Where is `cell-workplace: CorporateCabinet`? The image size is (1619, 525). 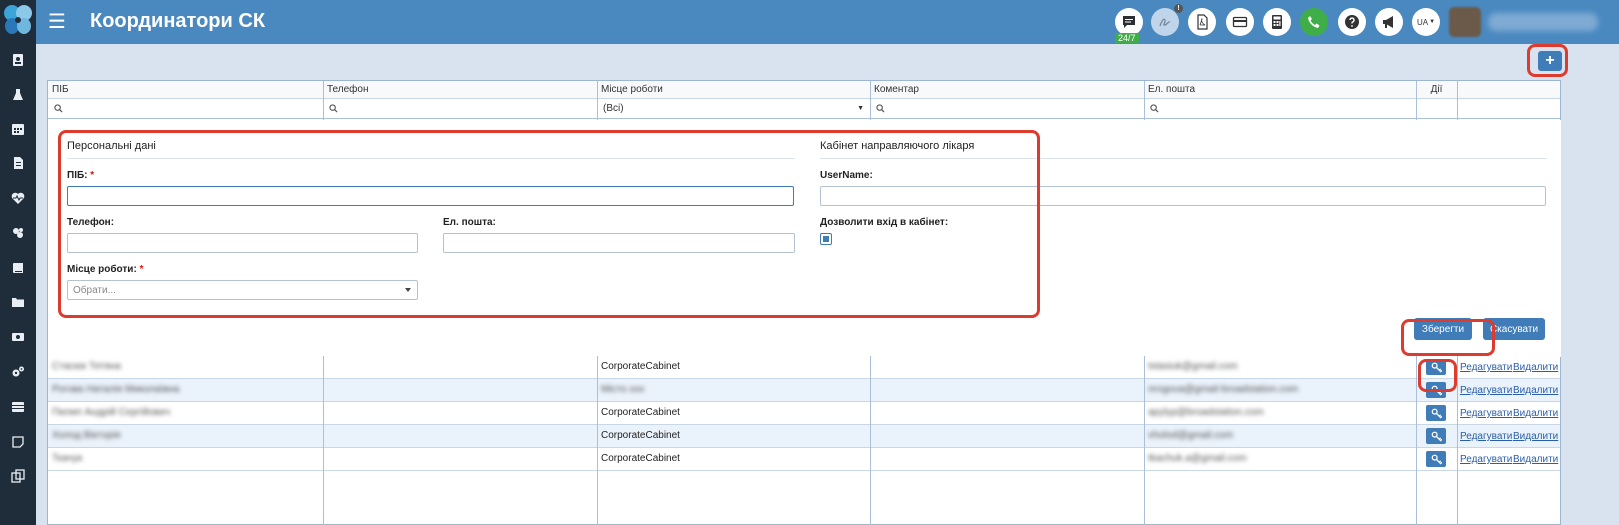 cell-workplace: CorporateCabinet is located at coordinates (640, 435).